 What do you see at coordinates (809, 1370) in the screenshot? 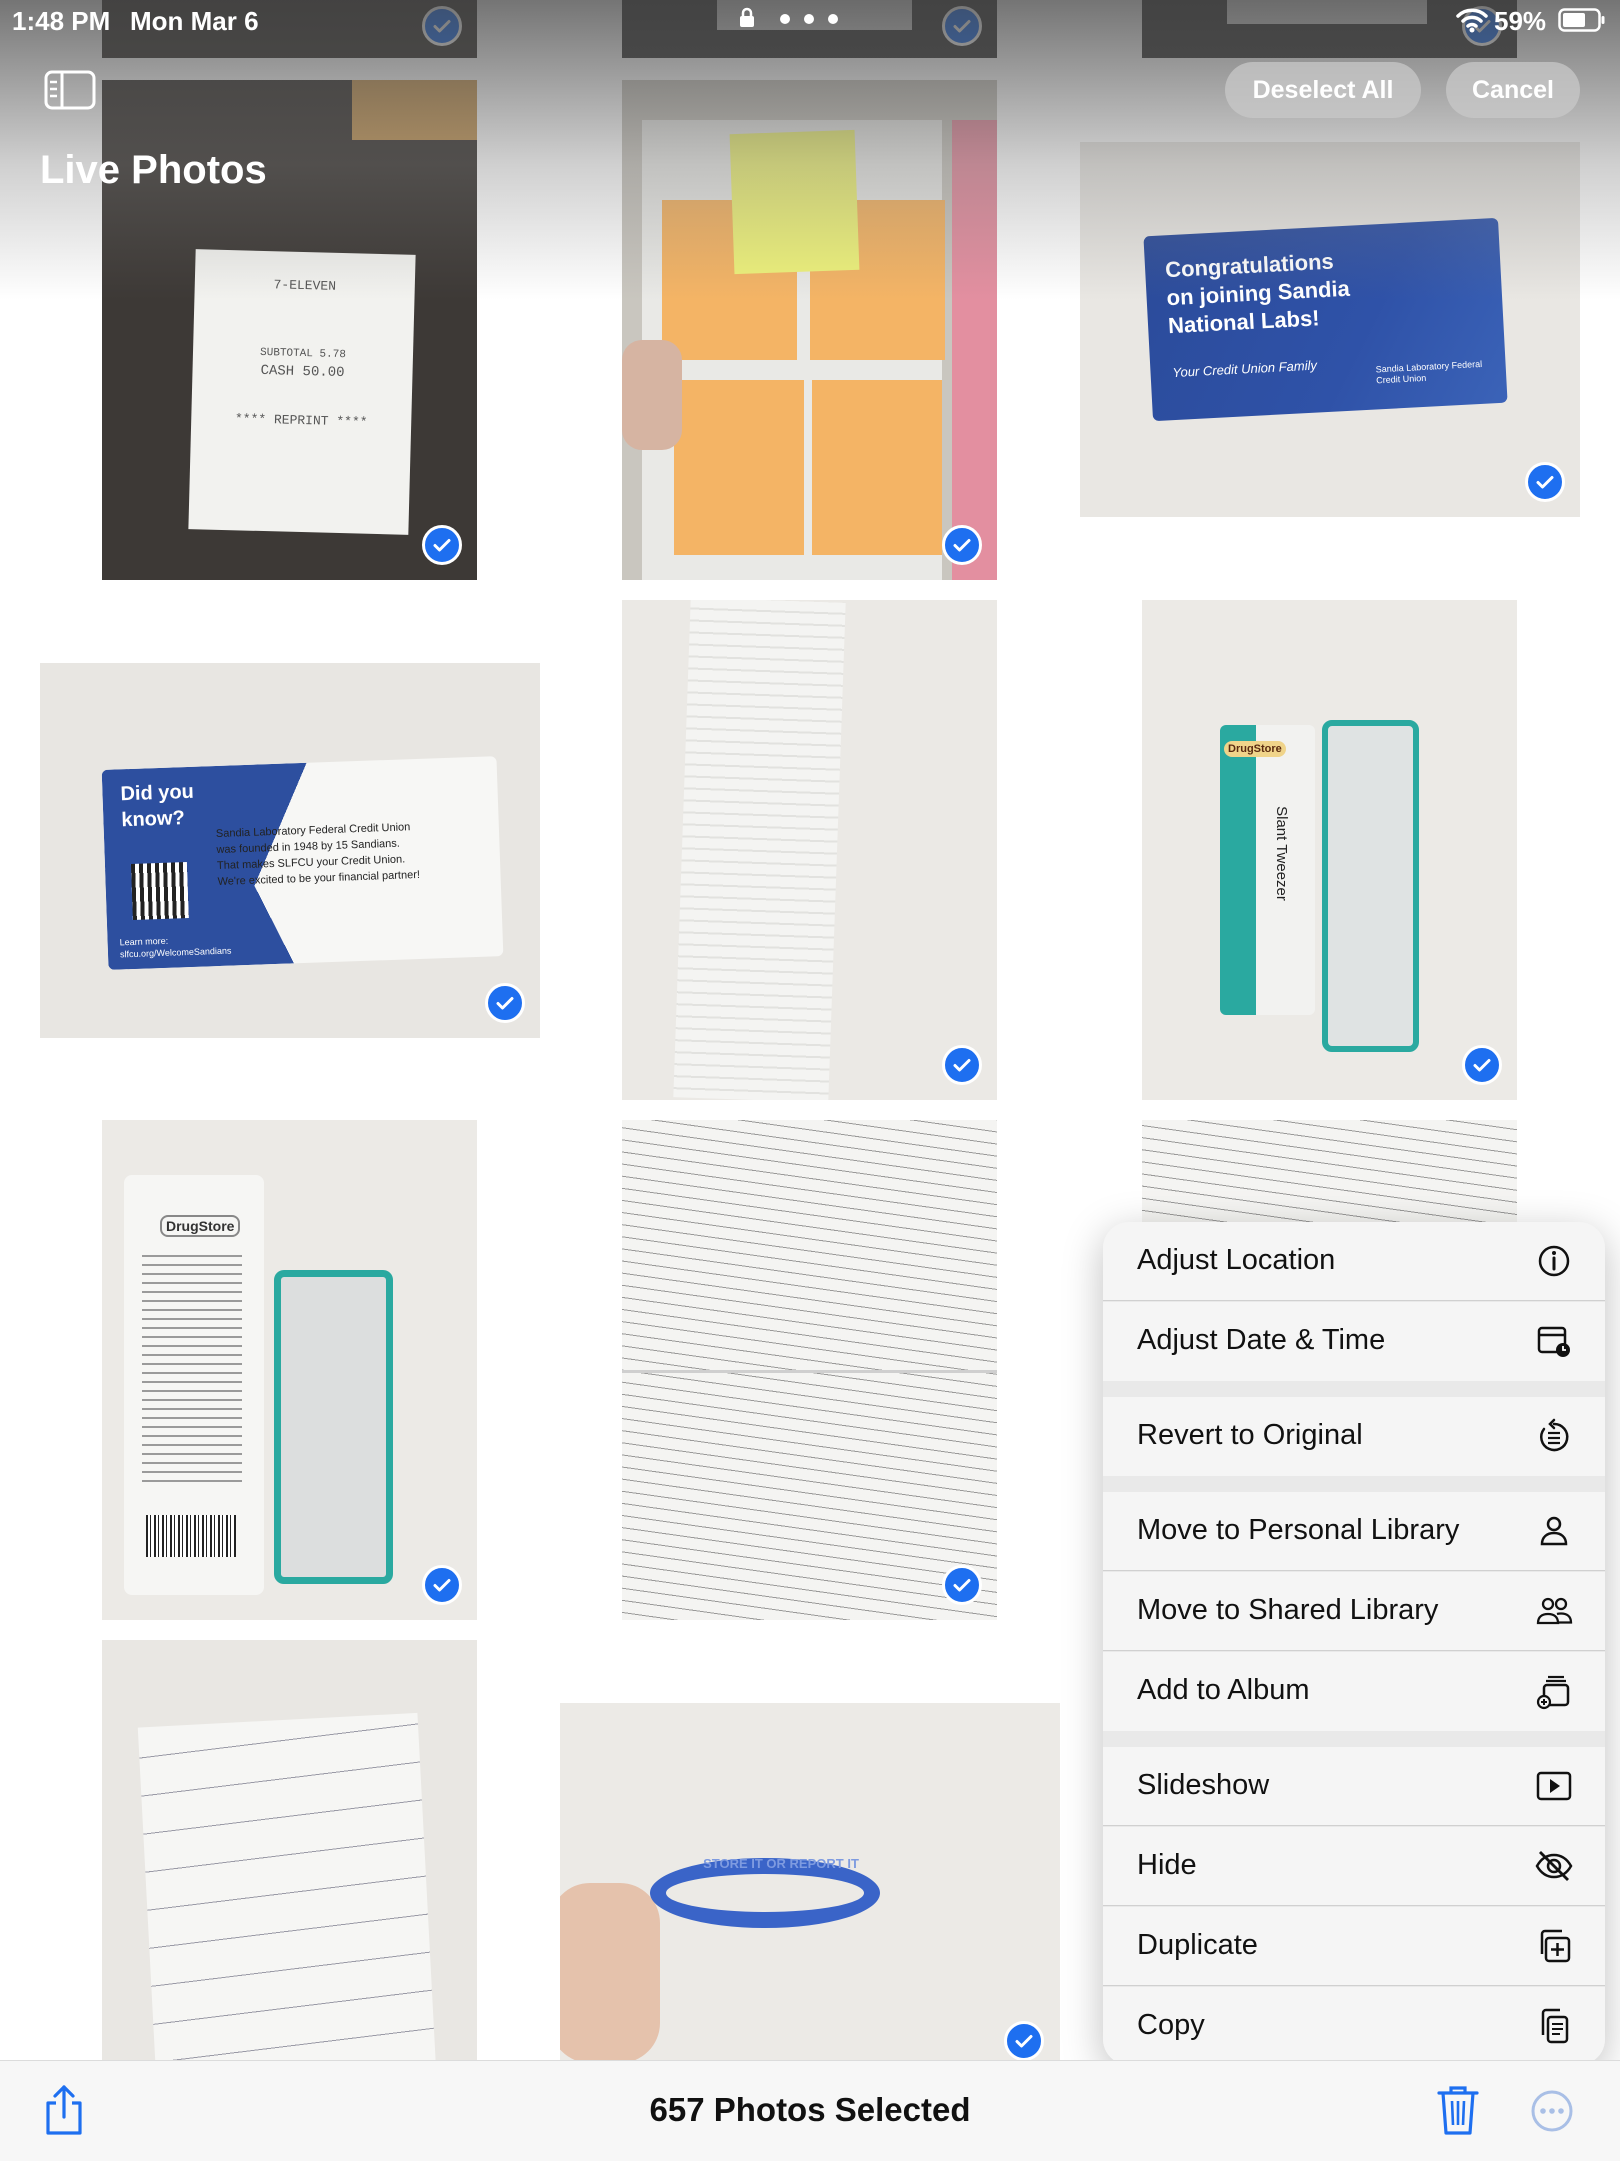
I see `photo-handwritten-notes` at bounding box center [809, 1370].